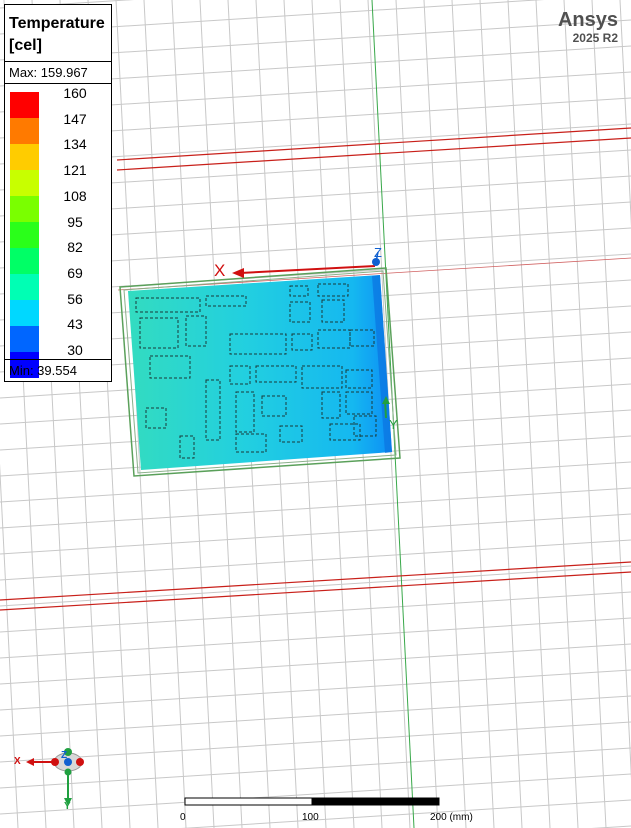  What do you see at coordinates (25, 45) in the screenshot?
I see `legend-title-unit: [cel]` at bounding box center [25, 45].